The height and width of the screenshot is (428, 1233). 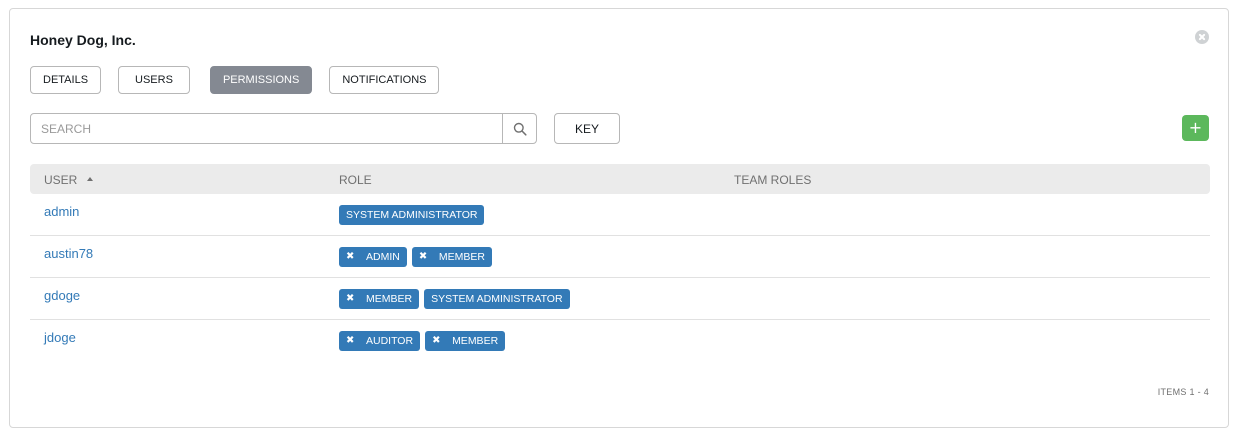 What do you see at coordinates (620, 299) in the screenshot?
I see `table-row: gdoge ✖ MEMBER SYSTEM ADMINISTRATOR` at bounding box center [620, 299].